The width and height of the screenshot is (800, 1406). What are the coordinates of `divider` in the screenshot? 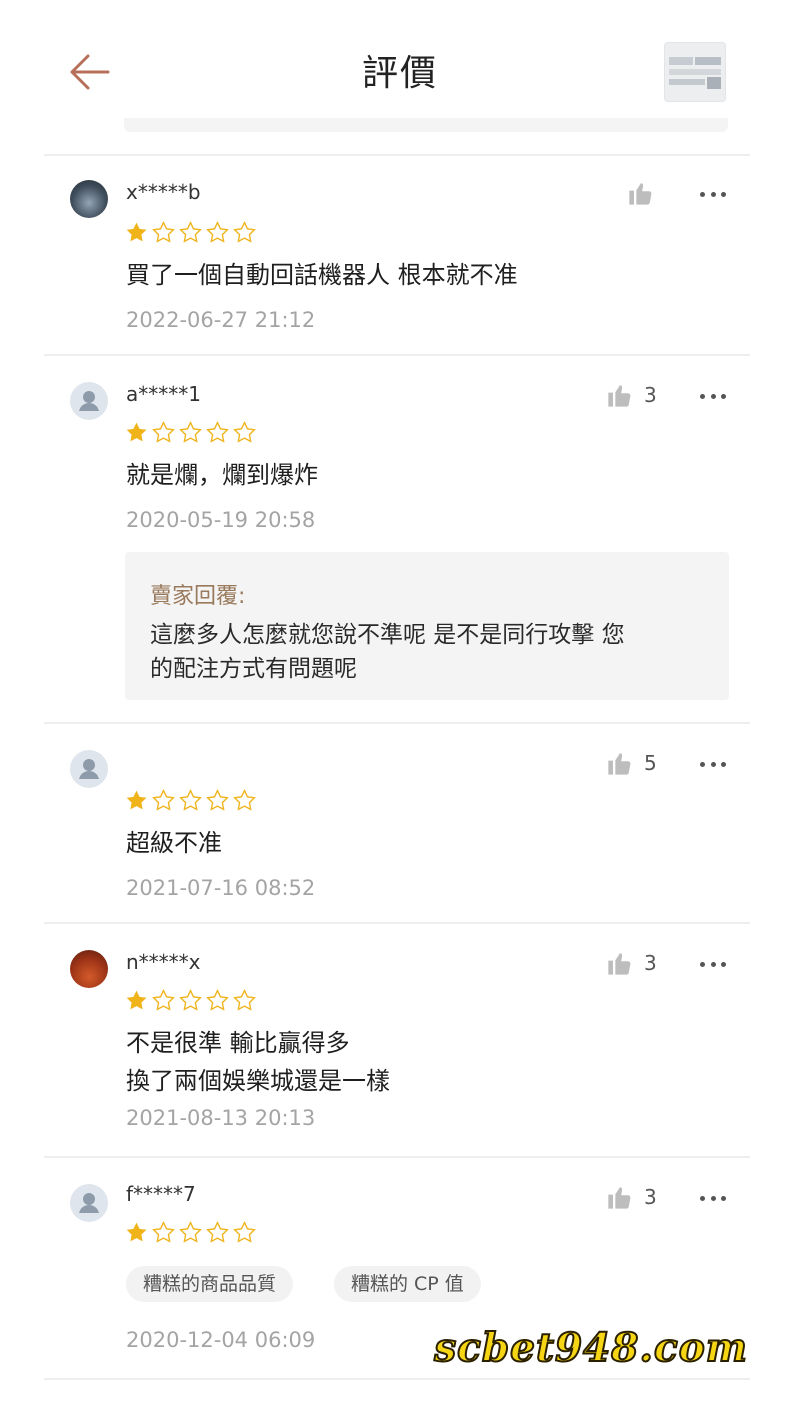 It's located at (397, 1379).